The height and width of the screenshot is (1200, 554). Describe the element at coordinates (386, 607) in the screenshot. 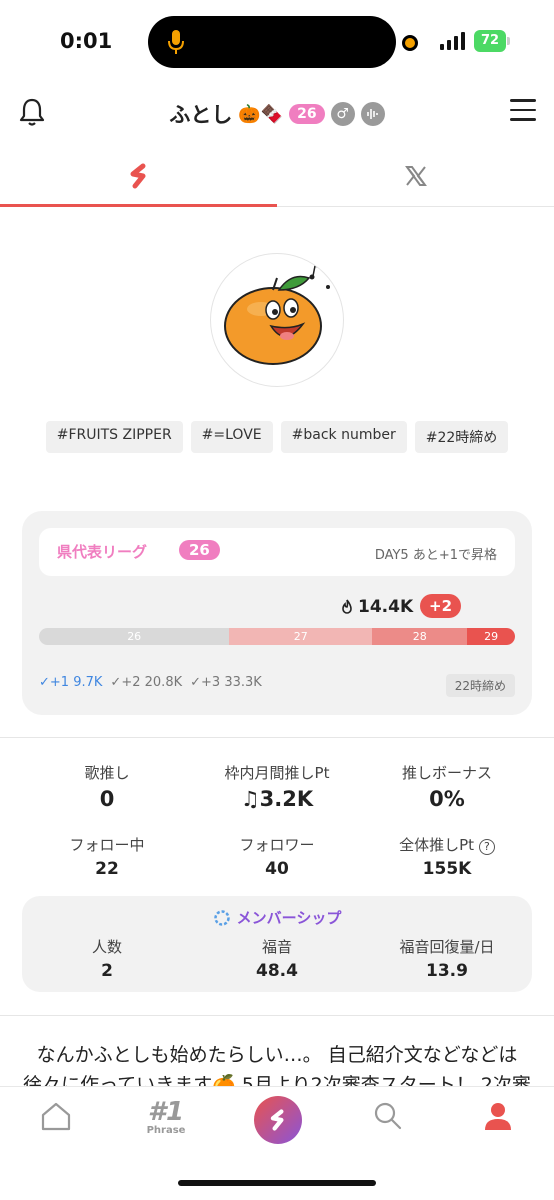

I see `league-points-value: 14.4K` at that location.